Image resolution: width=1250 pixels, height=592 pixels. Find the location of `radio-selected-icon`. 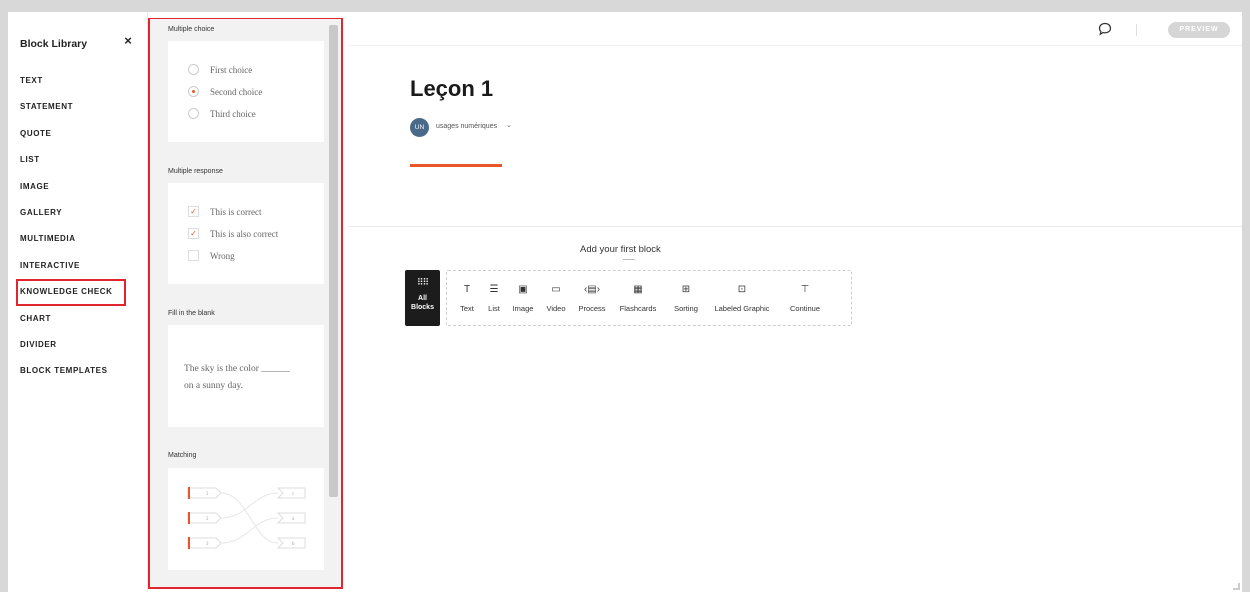

radio-selected-icon is located at coordinates (193, 91).